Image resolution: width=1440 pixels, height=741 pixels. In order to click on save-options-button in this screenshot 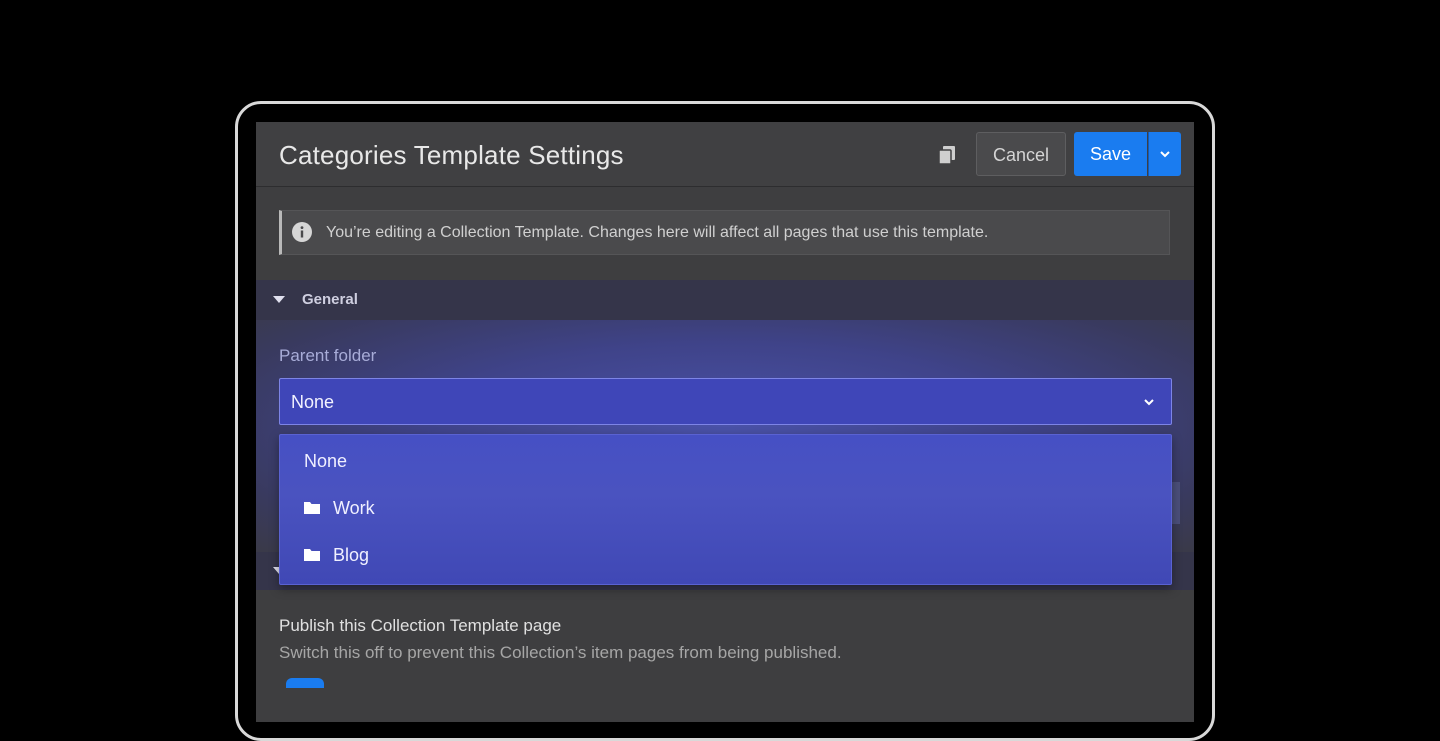, I will do `click(1164, 154)`.